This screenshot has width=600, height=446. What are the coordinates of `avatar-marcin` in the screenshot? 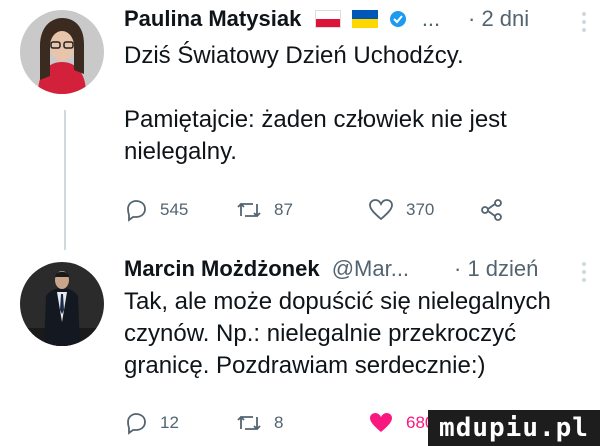 It's located at (62, 304).